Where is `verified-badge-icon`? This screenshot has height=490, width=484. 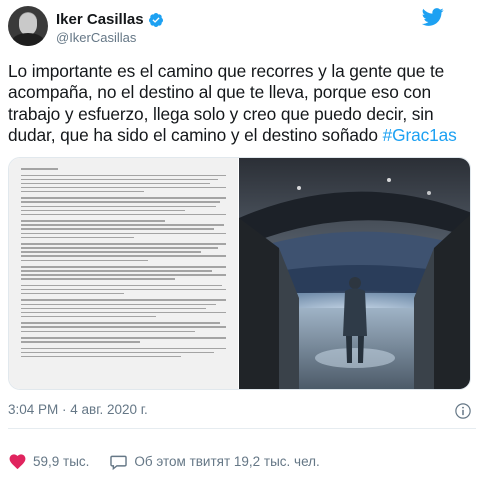
verified-badge-icon is located at coordinates (155, 19).